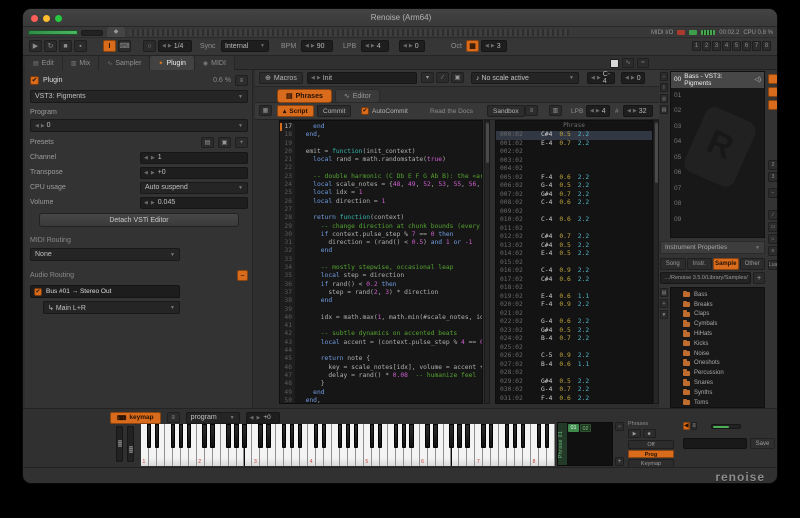 Image resolution: width=800 pixels, height=518 pixels. I want to click on folder-item: Claps, so click(717, 315).